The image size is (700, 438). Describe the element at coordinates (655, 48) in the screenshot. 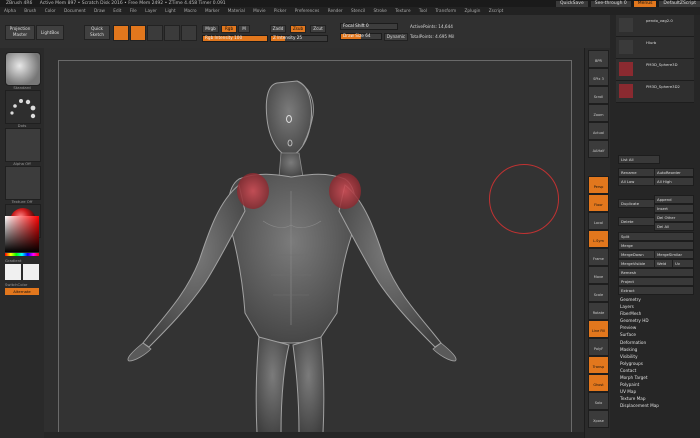

I see `subtool-item: Hlurb` at that location.